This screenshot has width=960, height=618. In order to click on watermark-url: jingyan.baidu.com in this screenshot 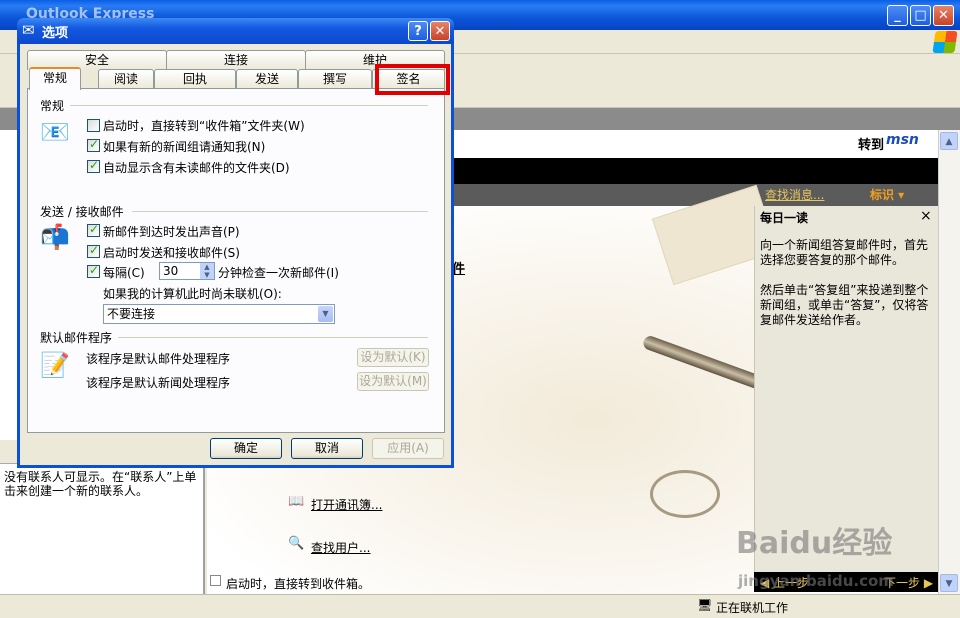, I will do `click(816, 581)`.